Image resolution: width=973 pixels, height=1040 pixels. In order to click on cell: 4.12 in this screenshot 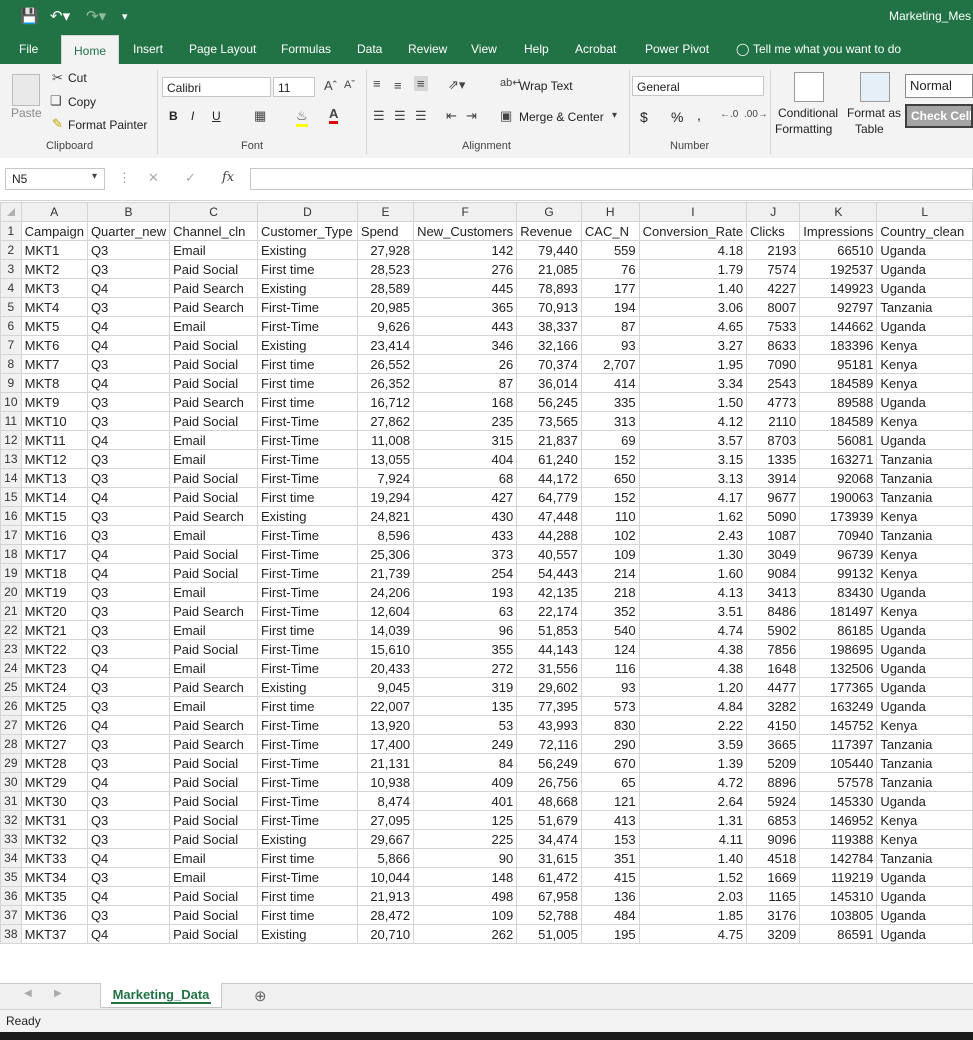, I will do `click(693, 421)`.